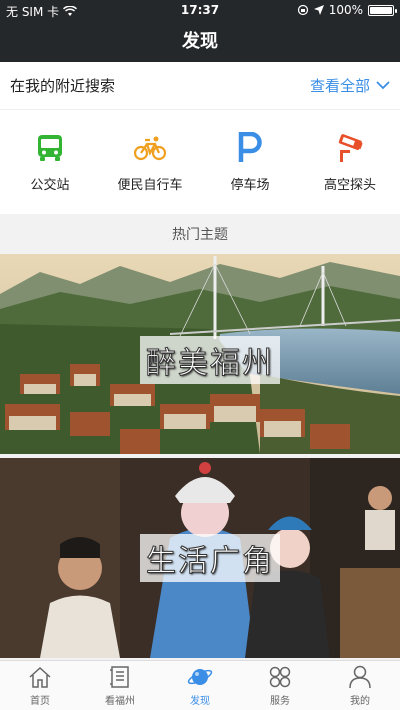  I want to click on tab-bar: 首页 看福州 发现 服务 我的, so click(200, 685).